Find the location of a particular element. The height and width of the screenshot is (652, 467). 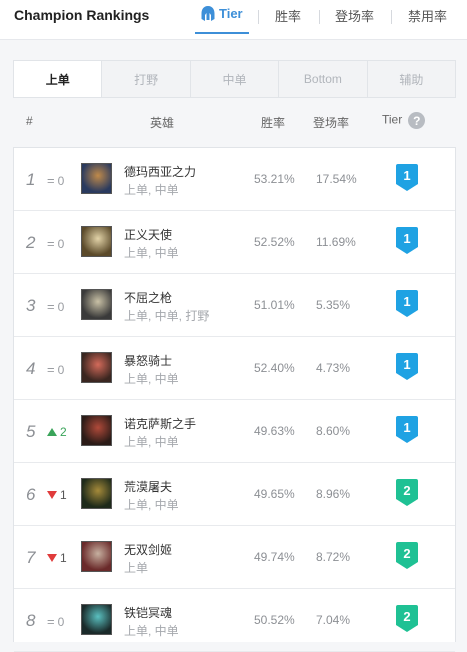

tab-win-rate-label: 胜率 is located at coordinates (288, 16).